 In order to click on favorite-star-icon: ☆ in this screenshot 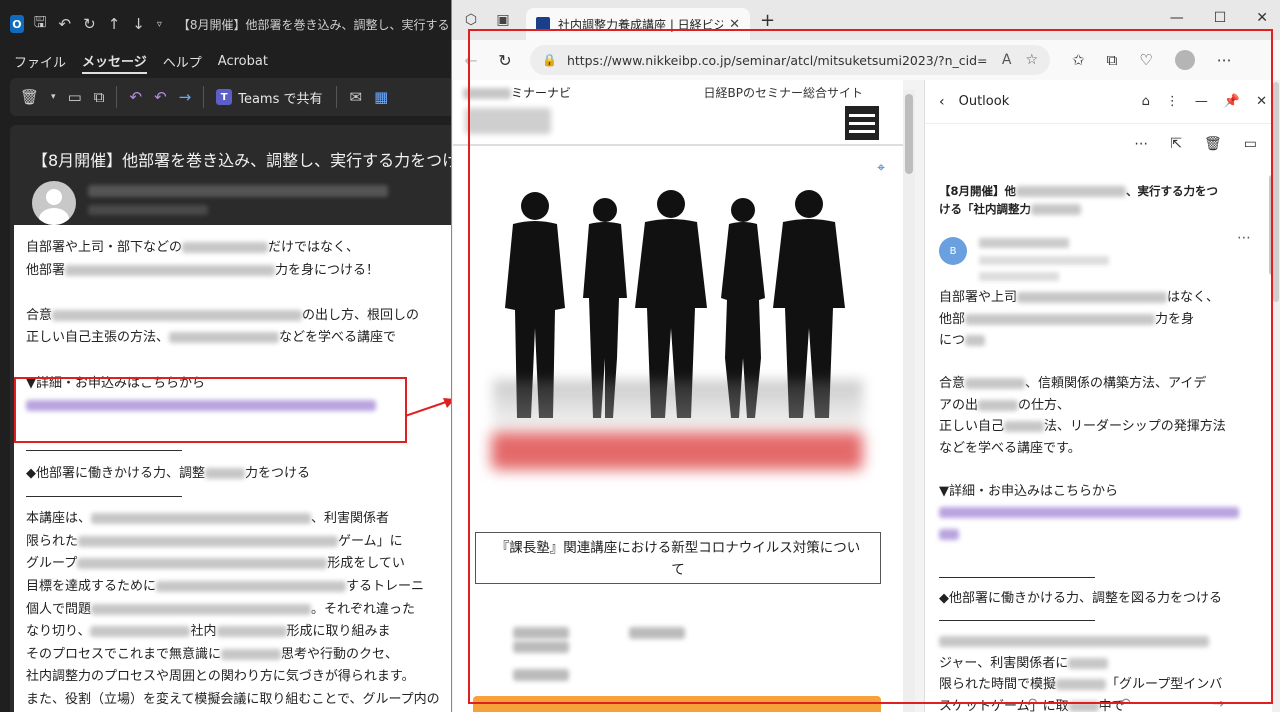, I will do `click(1031, 60)`.